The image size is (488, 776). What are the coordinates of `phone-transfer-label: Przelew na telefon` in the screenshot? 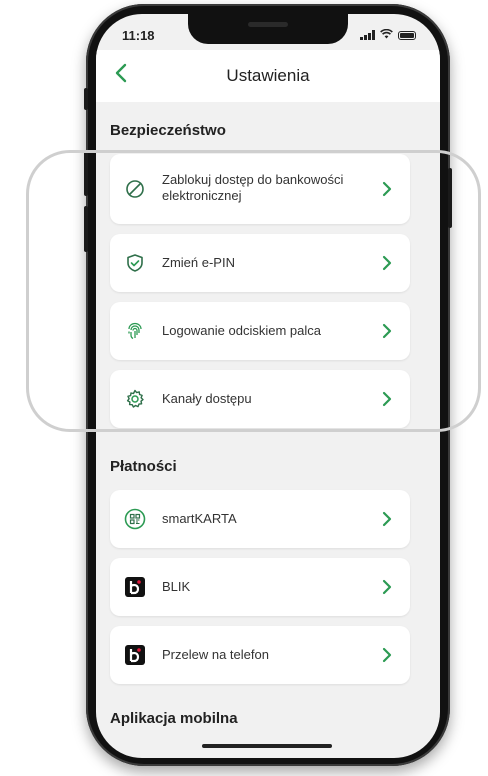 It's located at (215, 654).